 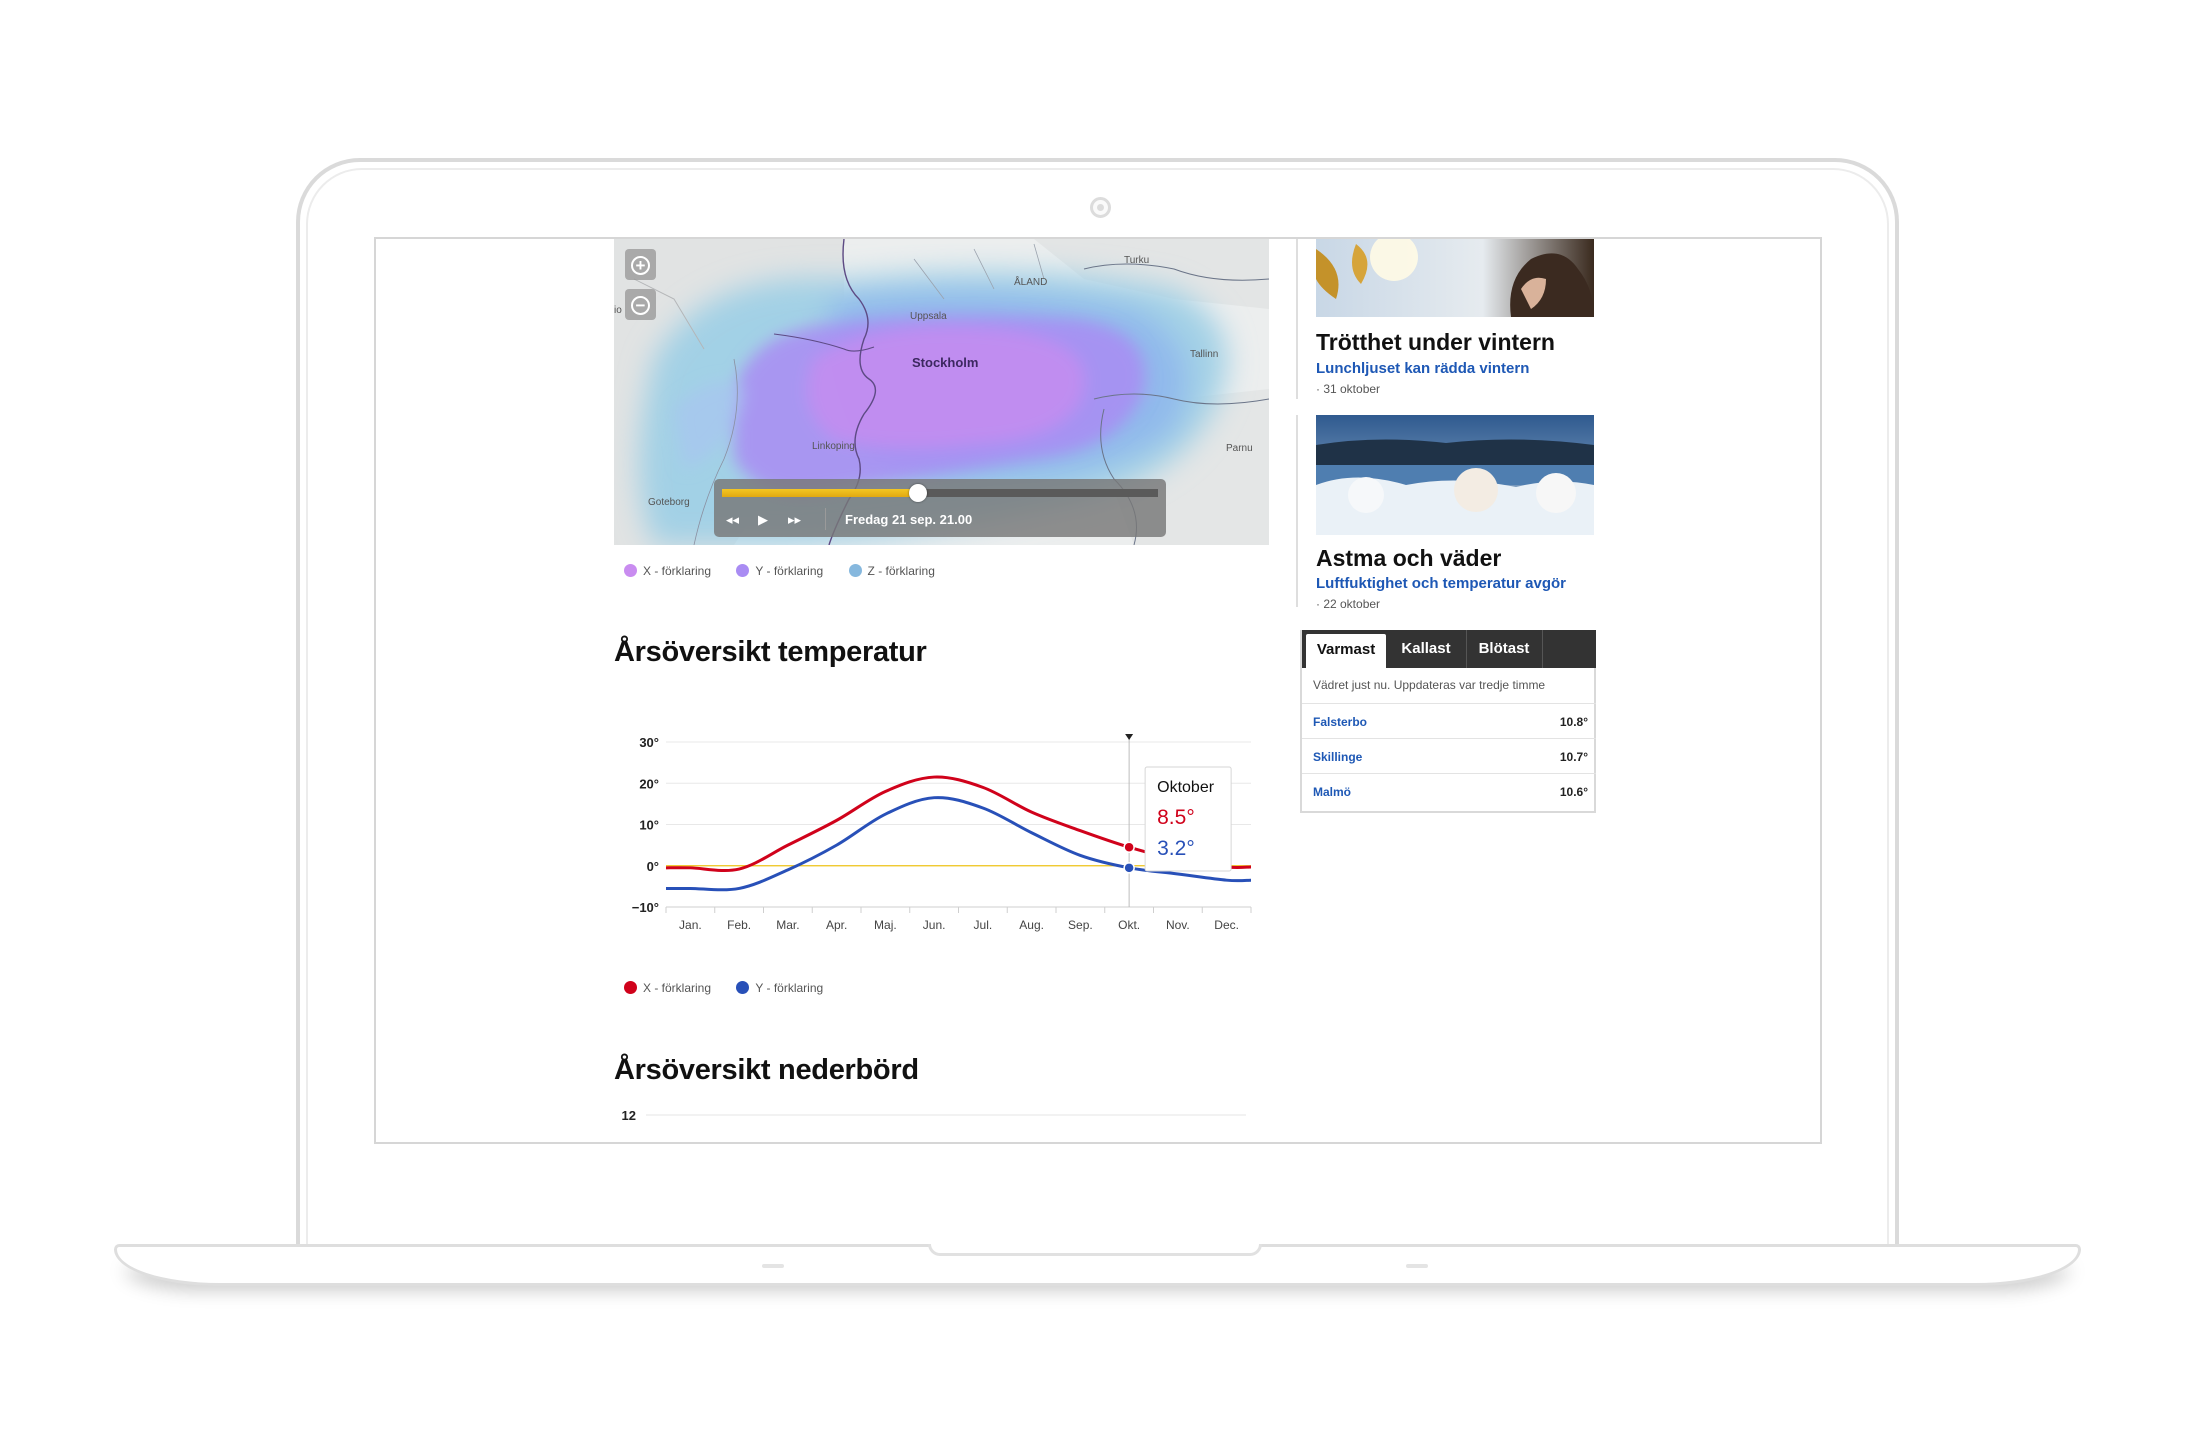 I want to click on map-label-goteborg: Goteborg, so click(x=669, y=502).